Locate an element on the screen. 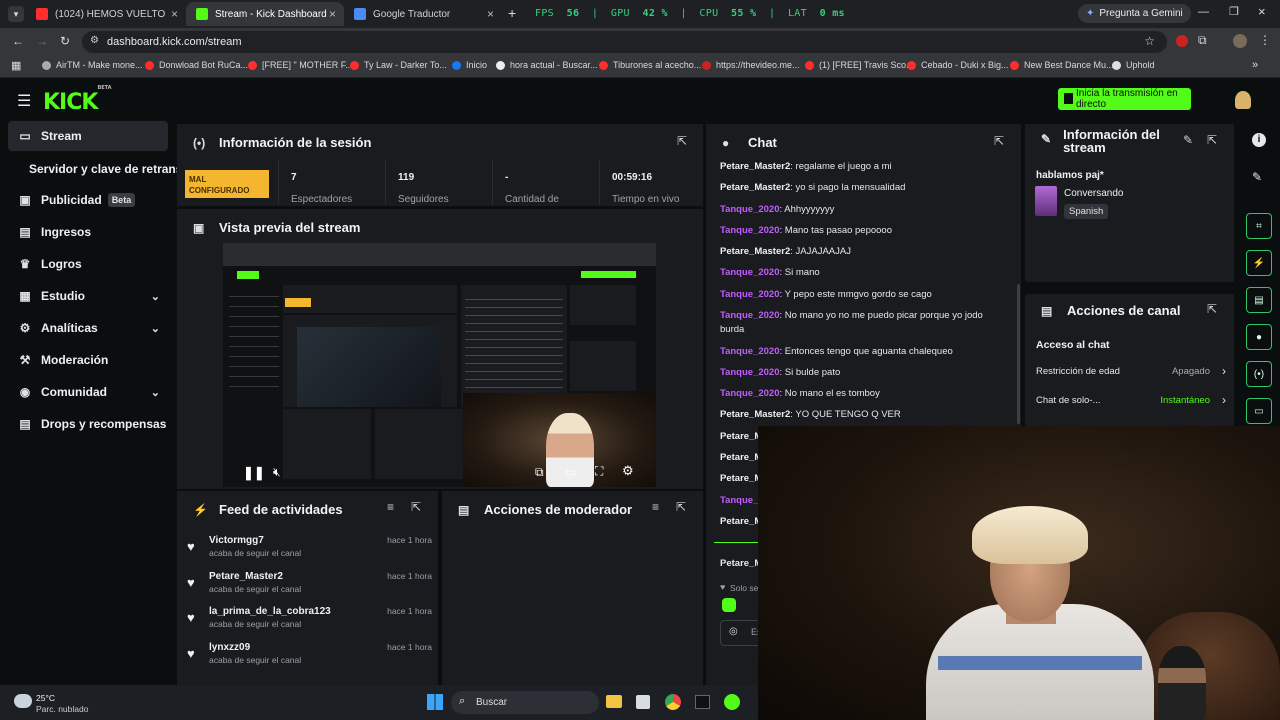 This screenshot has height=720, width=1280. maximize-icon: ❐ is located at coordinates (1234, 11).